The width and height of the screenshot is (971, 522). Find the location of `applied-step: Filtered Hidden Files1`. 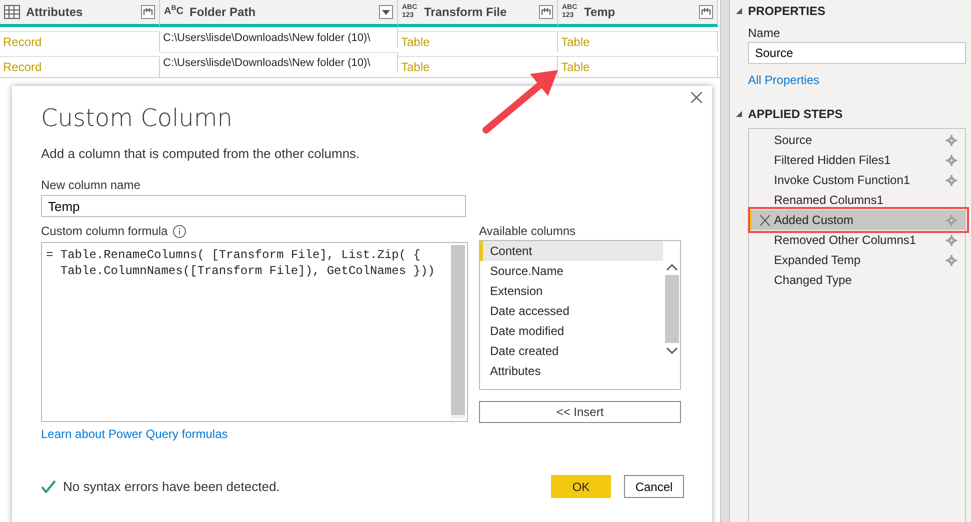

applied-step: Filtered Hidden Files1 is located at coordinates (857, 160).